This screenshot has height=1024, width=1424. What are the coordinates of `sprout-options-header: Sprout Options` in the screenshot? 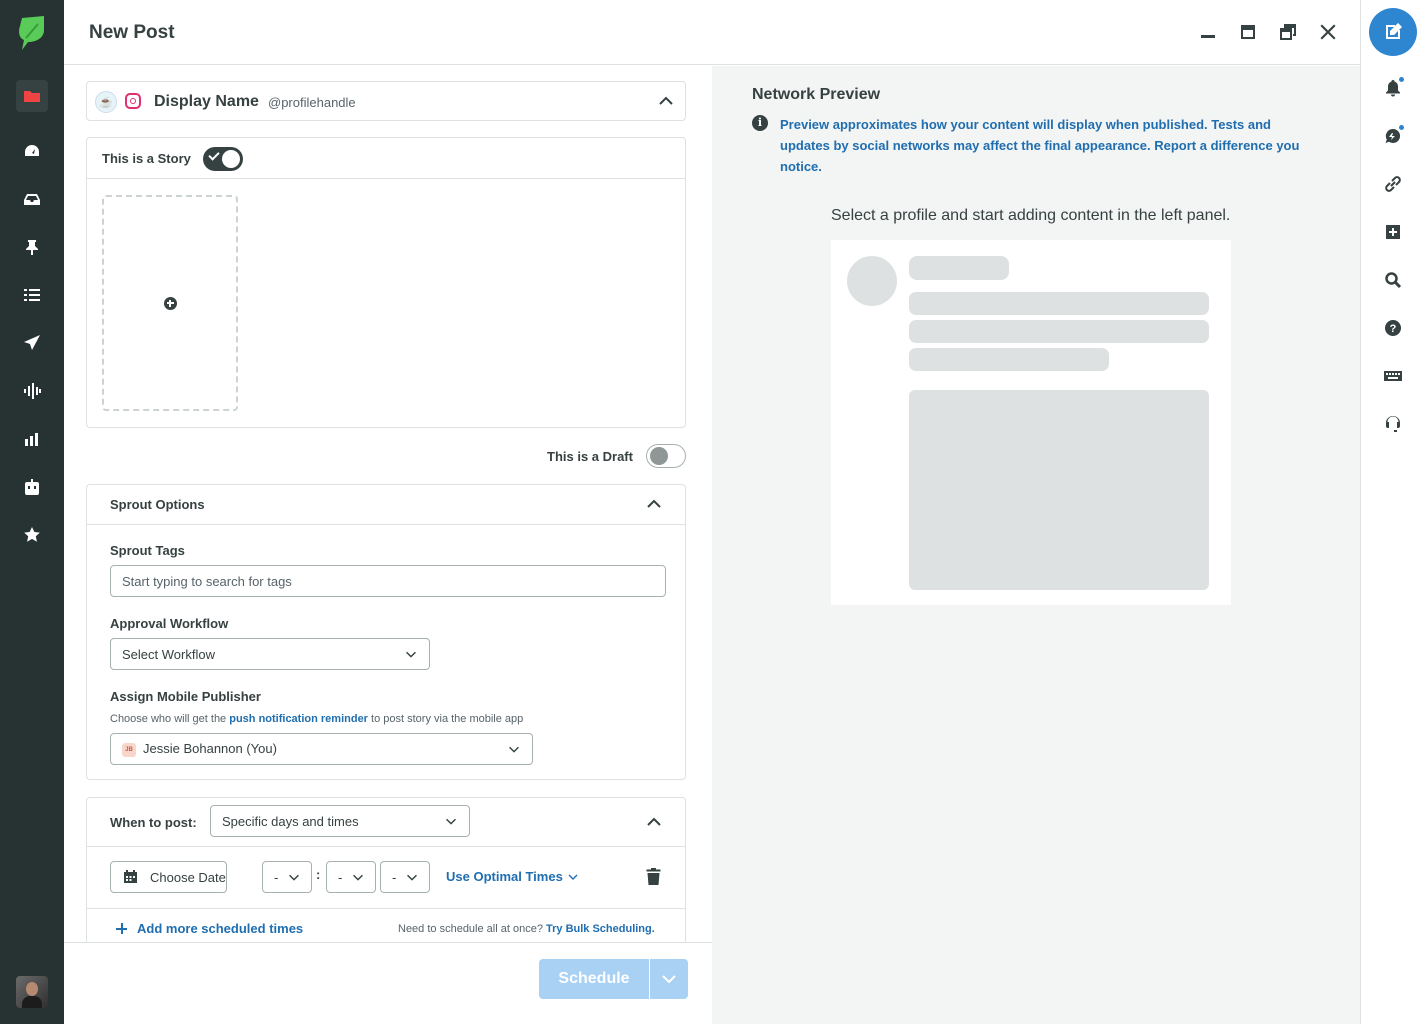 It's located at (386, 505).